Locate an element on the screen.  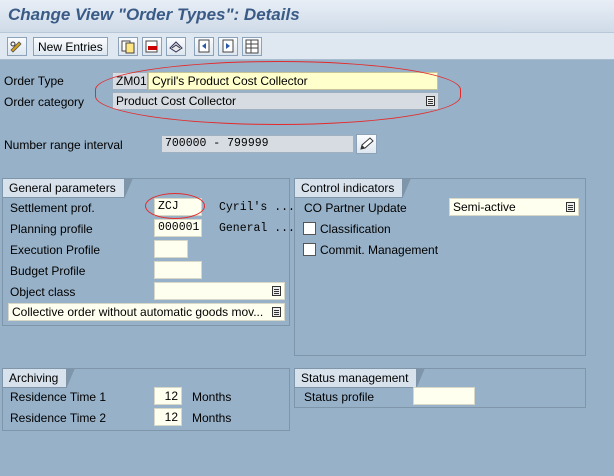
budget-profile-label: Budget Profile is located at coordinates (48, 271).